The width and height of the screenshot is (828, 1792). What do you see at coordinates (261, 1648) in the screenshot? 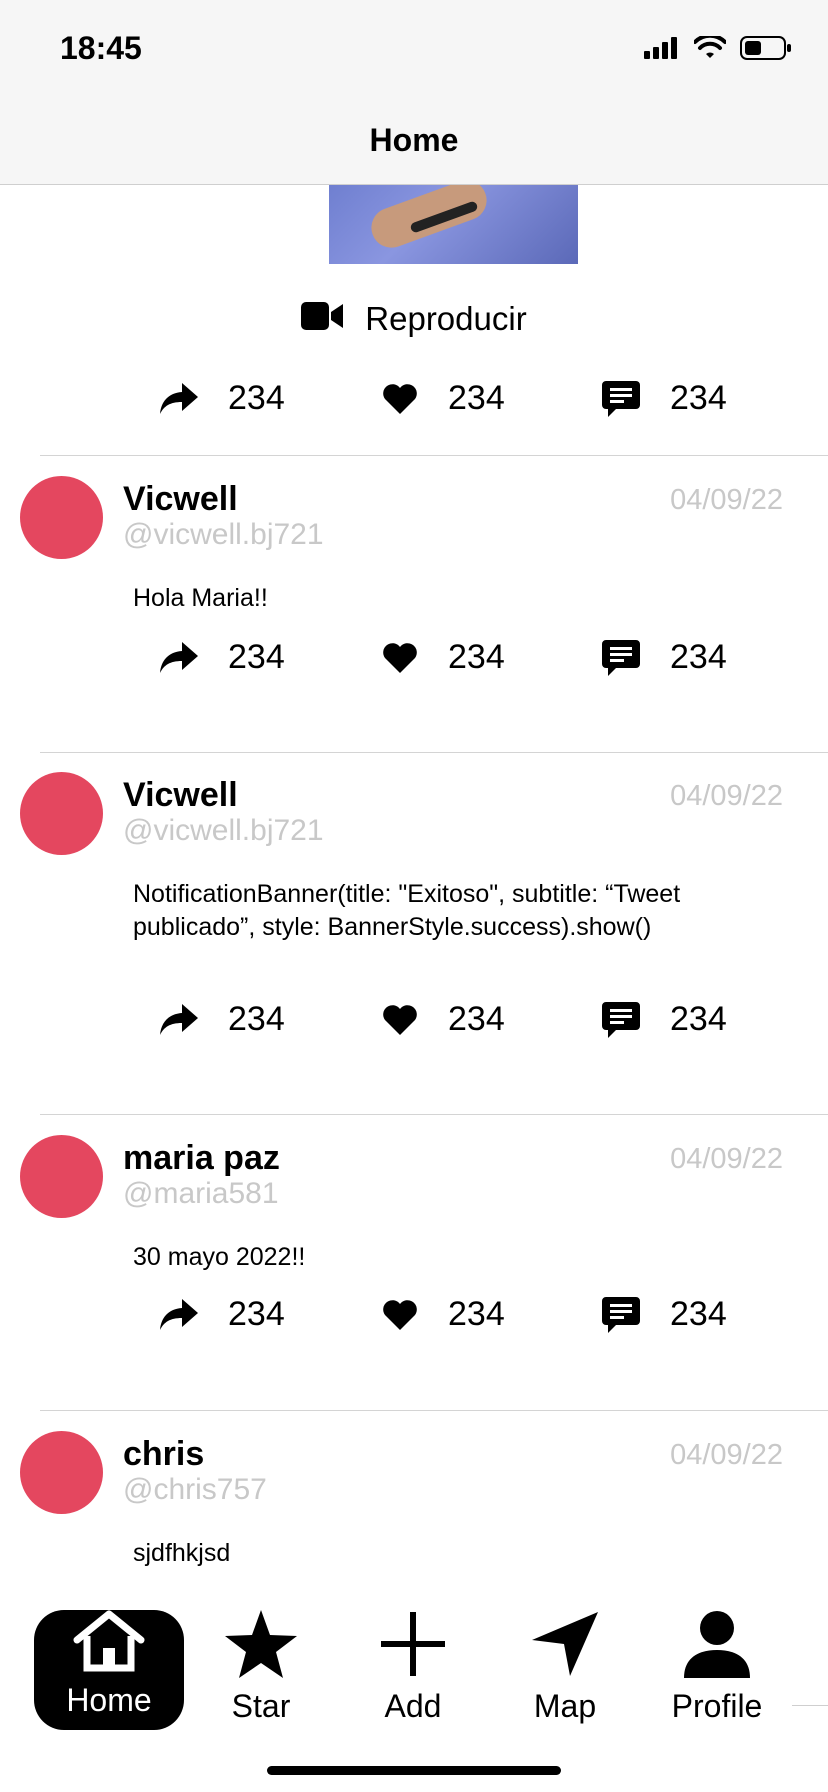
I see `star-icon` at bounding box center [261, 1648].